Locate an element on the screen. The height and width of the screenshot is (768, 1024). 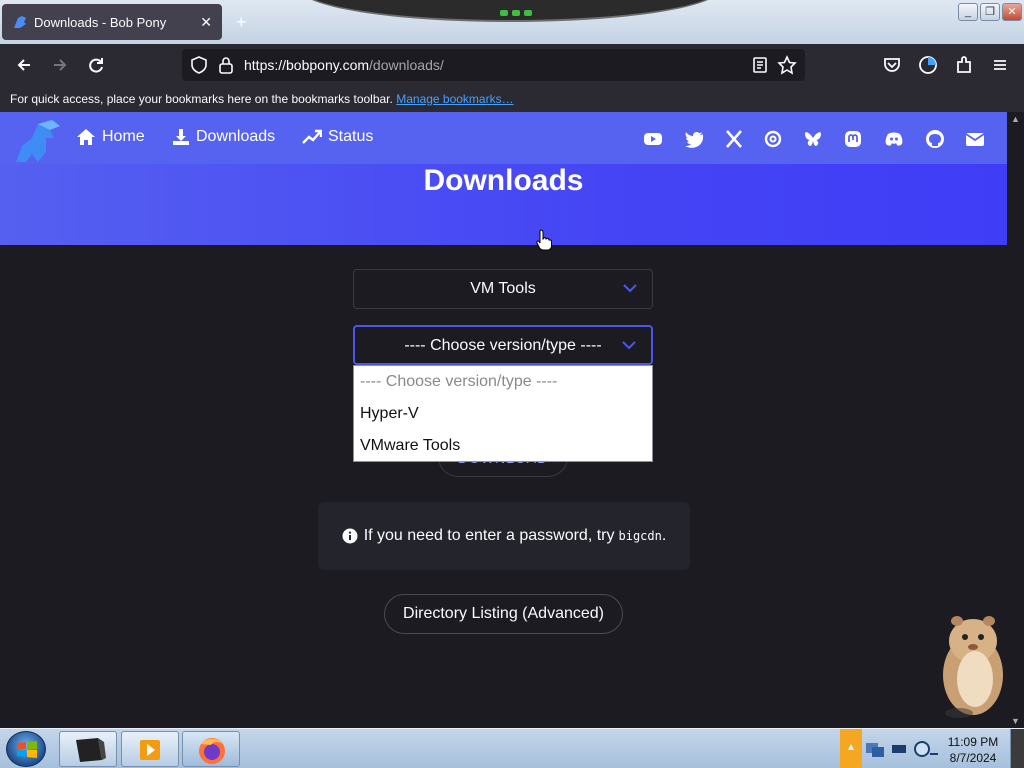
twitter-icon is located at coordinates (694, 139).